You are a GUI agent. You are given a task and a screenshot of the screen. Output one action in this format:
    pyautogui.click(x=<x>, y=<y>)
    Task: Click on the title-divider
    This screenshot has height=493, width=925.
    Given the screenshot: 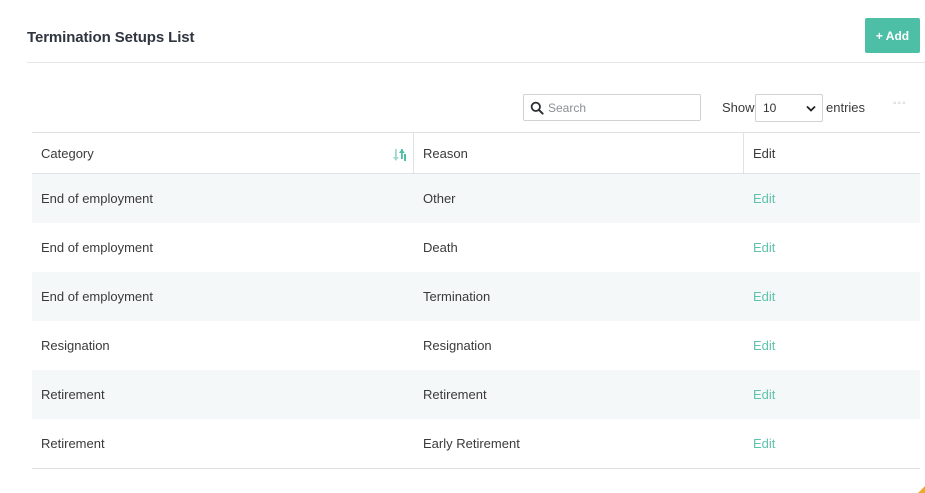 What is the action you would take?
    pyautogui.click(x=476, y=62)
    